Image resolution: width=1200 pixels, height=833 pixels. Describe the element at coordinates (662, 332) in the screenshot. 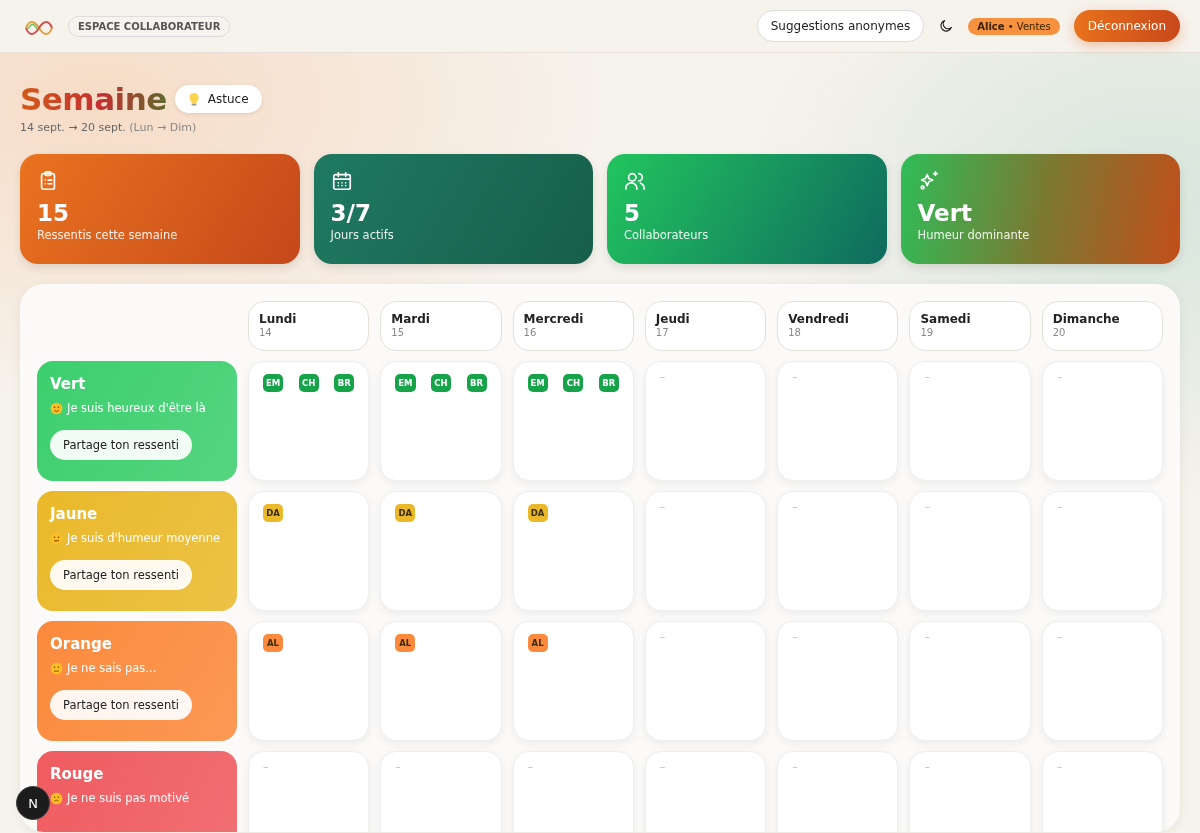

I see `day-date: 17` at that location.